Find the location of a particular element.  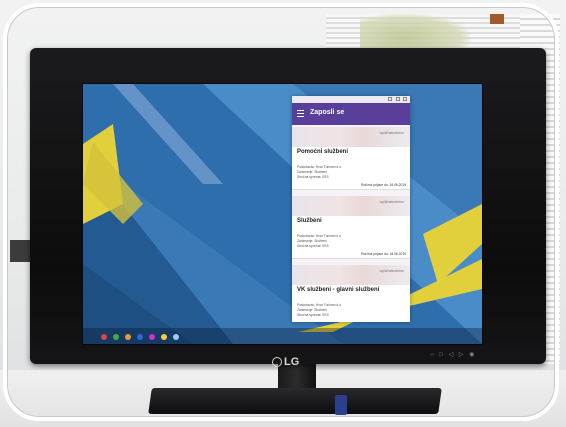

app-title: Zaposli se is located at coordinates (327, 112).